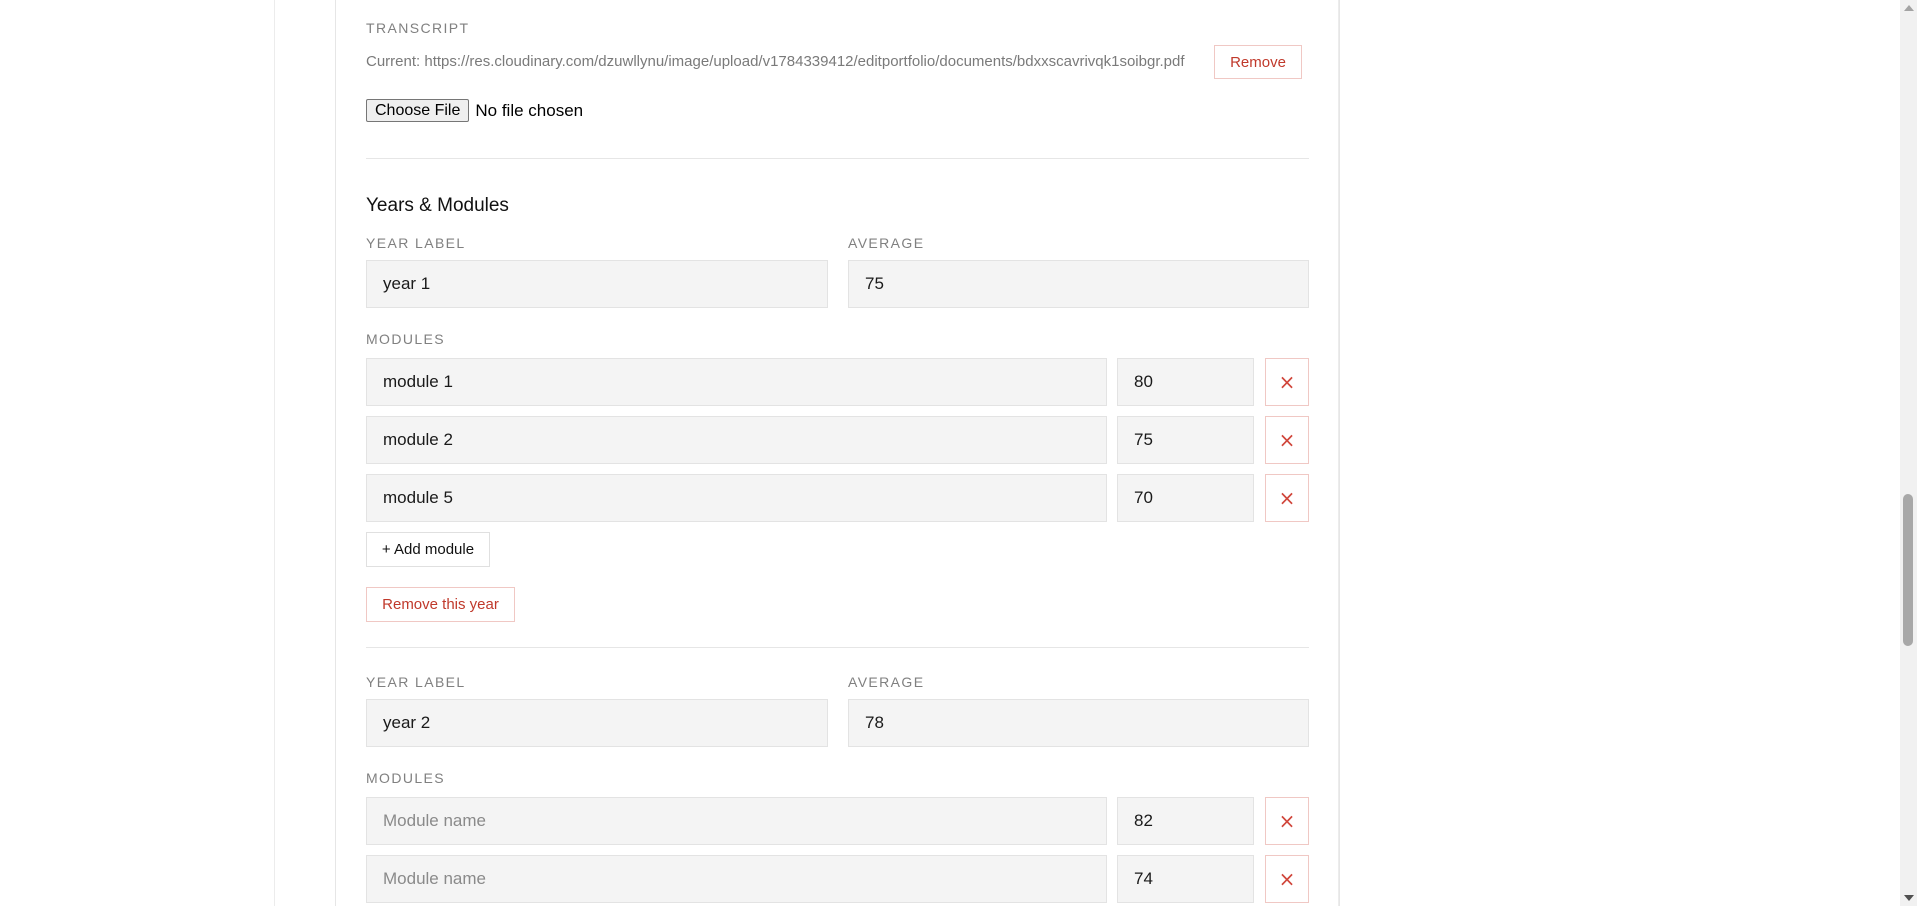 The width and height of the screenshot is (1917, 906). I want to click on no-file-chosen-text: No file chosen, so click(529, 110).